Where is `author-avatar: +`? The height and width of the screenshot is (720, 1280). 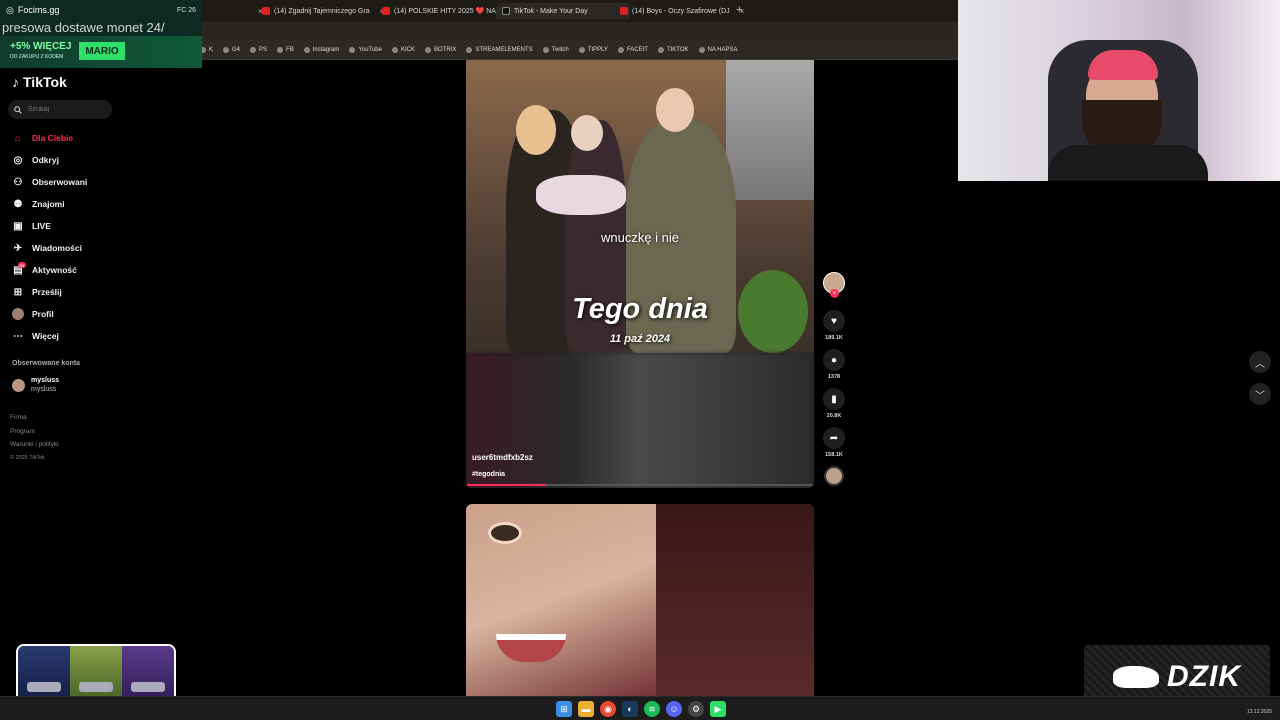
author-avatar: + is located at coordinates (834, 285).